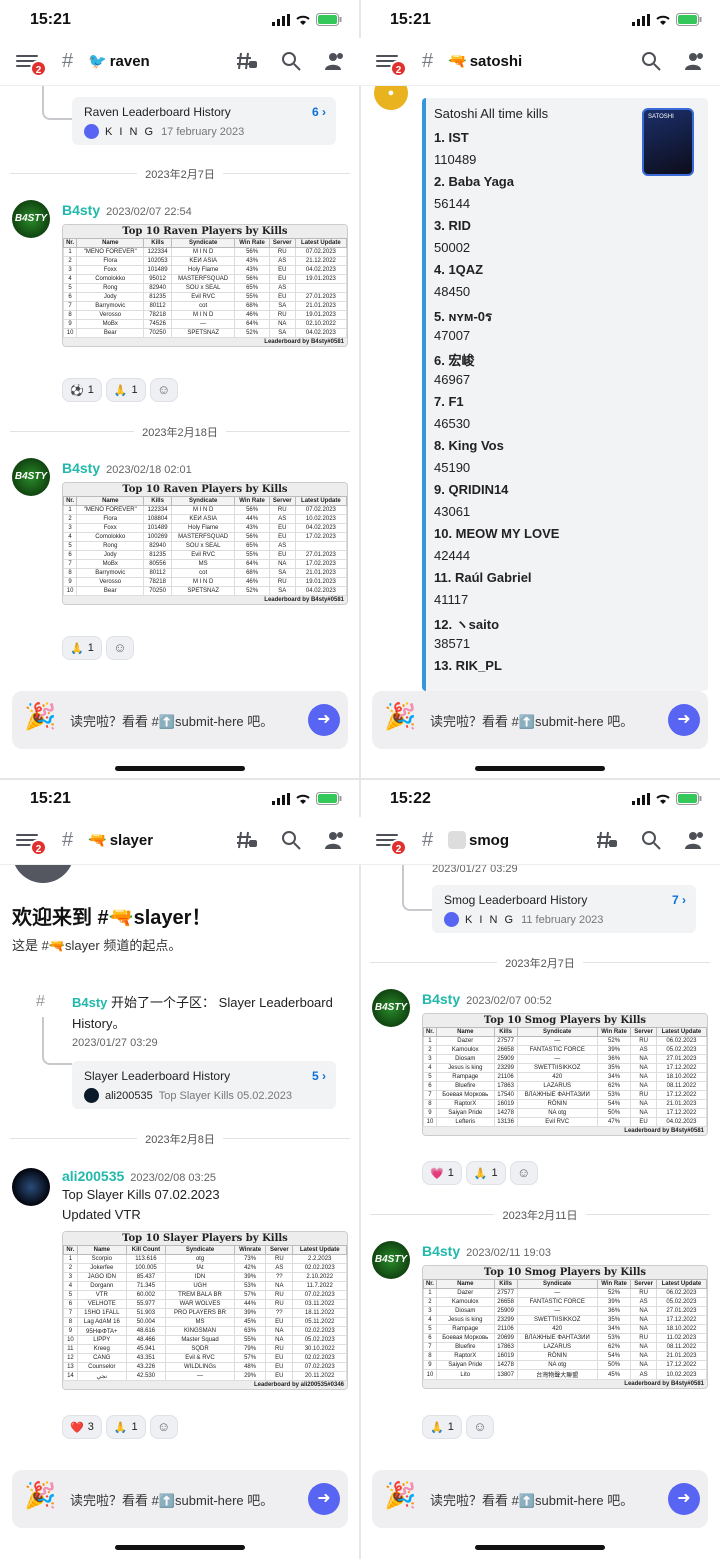 The height and width of the screenshot is (1559, 720). What do you see at coordinates (250, 1259) in the screenshot?
I see `table-cell: 73%` at bounding box center [250, 1259].